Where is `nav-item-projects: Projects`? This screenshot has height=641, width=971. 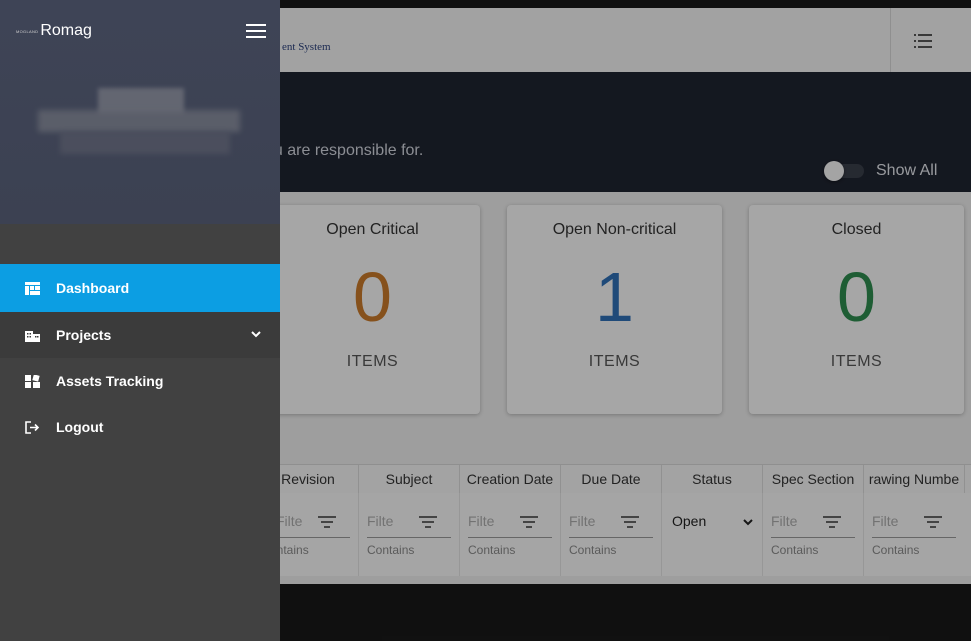 nav-item-projects: Projects is located at coordinates (140, 335).